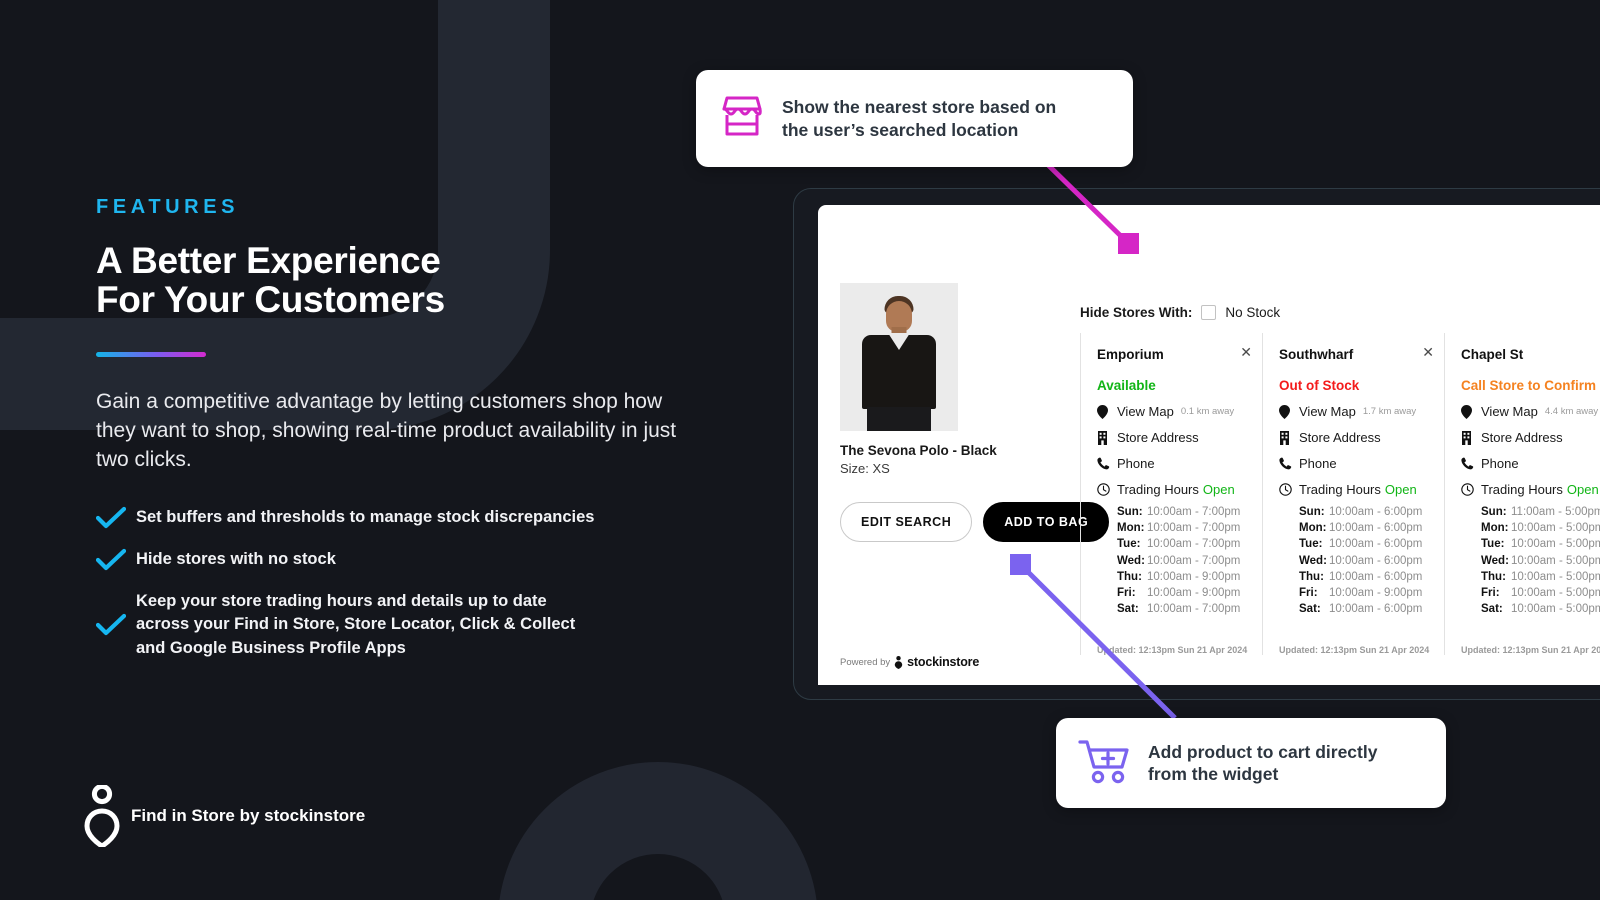 This screenshot has height=900, width=1600. I want to click on location-pin-icon, so click(102, 816).